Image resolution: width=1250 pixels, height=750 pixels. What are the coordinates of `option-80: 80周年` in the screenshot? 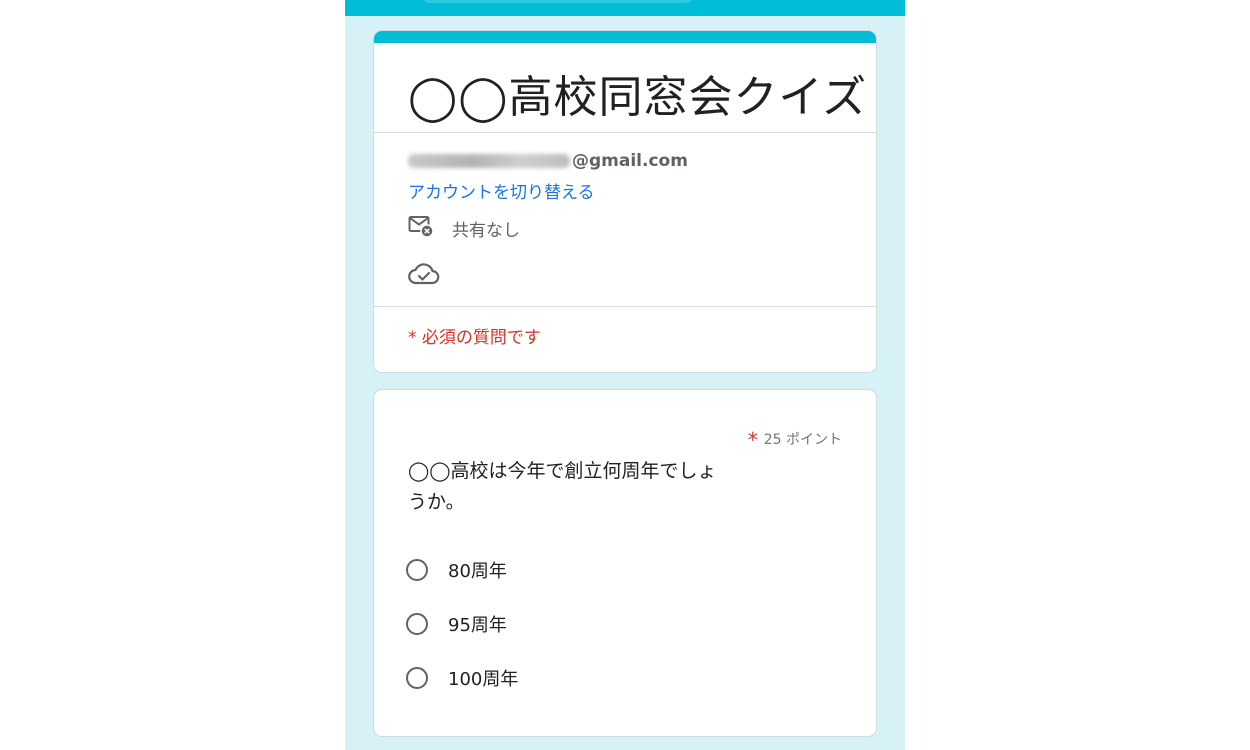 It's located at (456, 570).